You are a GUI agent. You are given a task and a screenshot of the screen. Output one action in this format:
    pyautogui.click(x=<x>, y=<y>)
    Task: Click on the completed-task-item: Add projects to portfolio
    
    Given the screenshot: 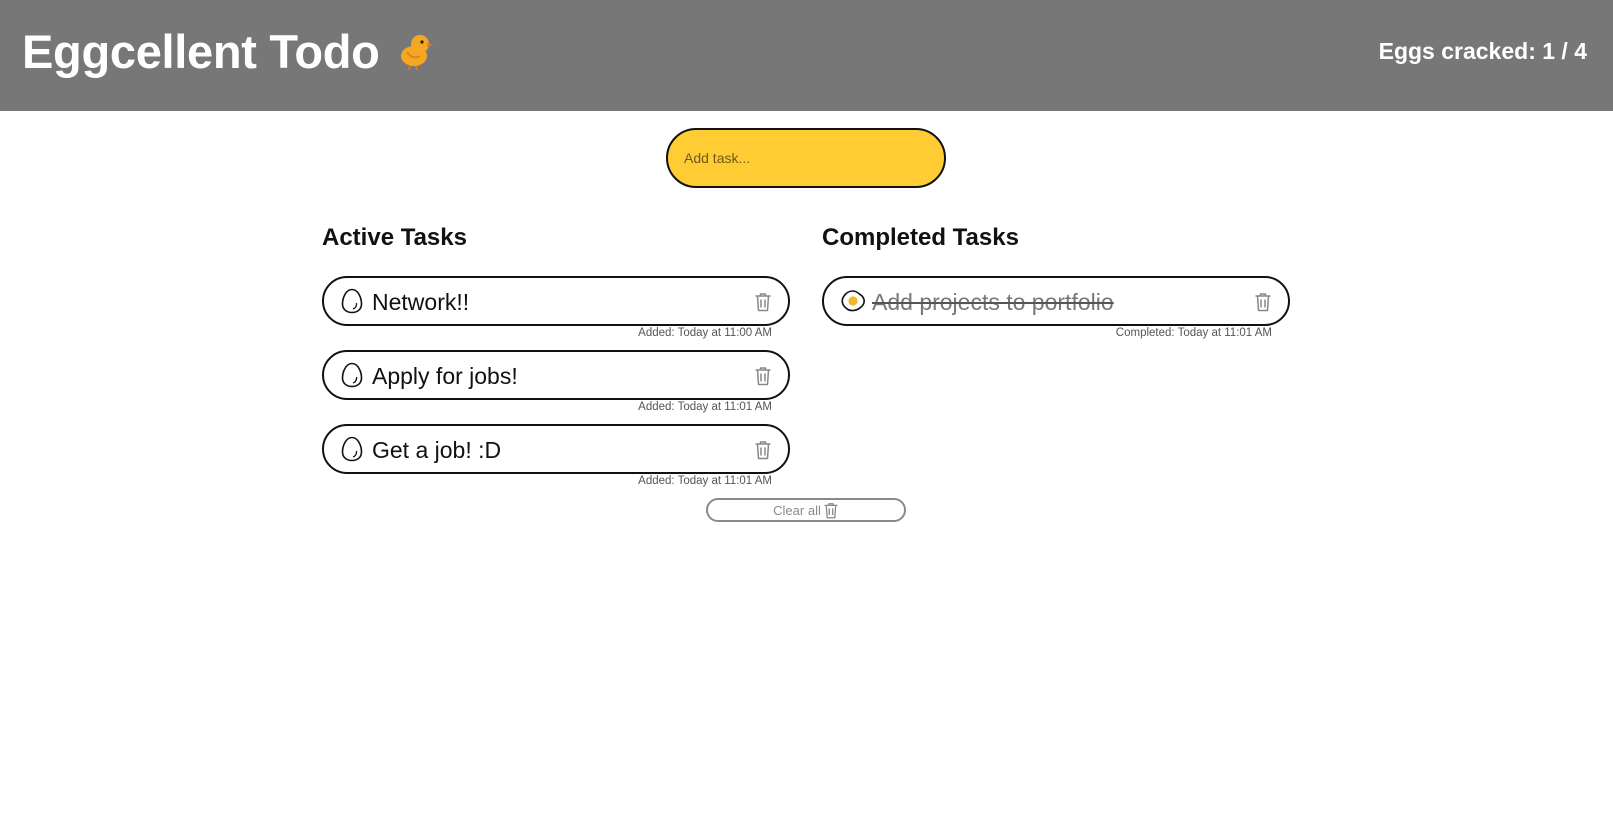 What is the action you would take?
    pyautogui.click(x=1056, y=301)
    